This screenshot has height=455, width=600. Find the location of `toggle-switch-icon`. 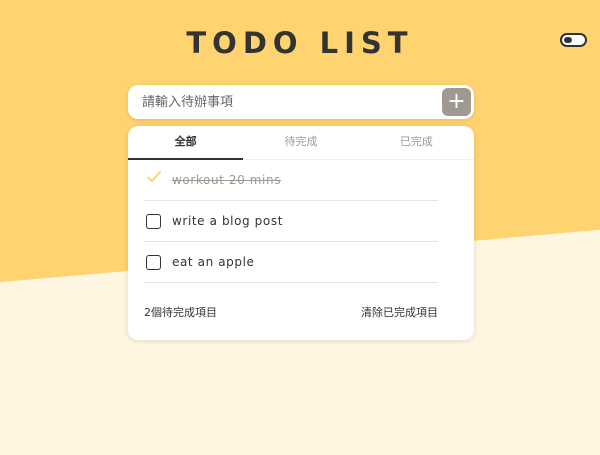

toggle-switch-icon is located at coordinates (568, 40).